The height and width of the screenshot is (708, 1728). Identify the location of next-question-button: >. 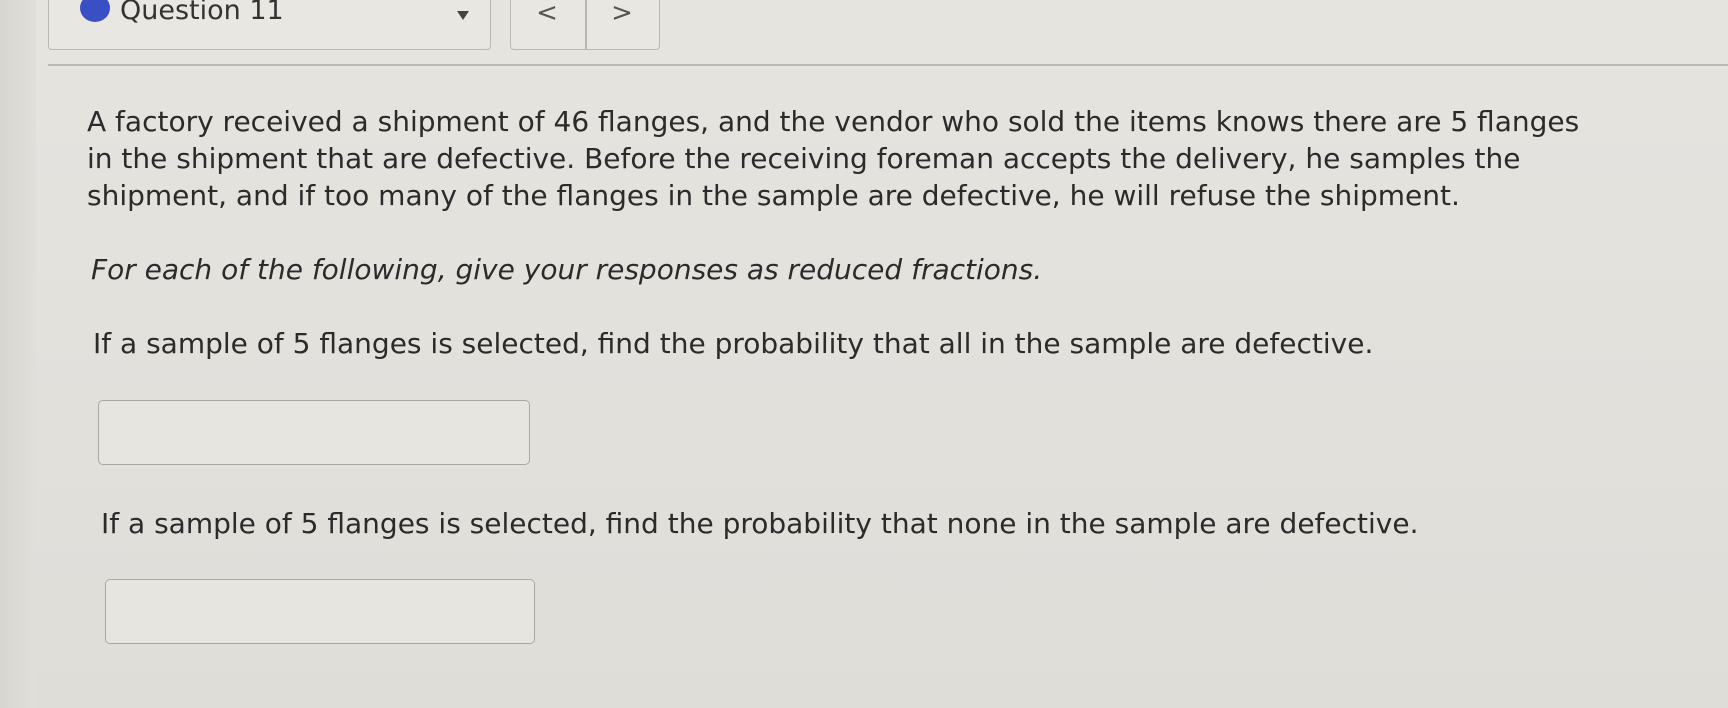
(622, 15).